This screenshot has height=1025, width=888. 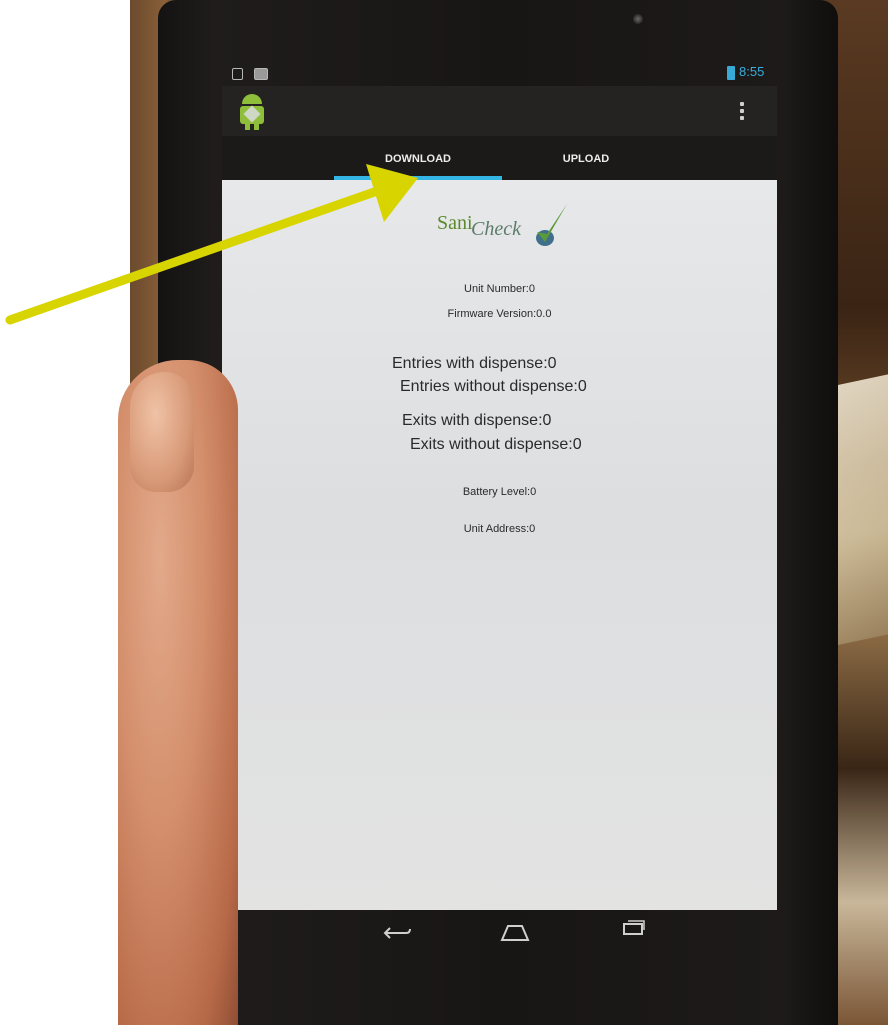 What do you see at coordinates (742, 111) in the screenshot?
I see `overflow-menu-icon` at bounding box center [742, 111].